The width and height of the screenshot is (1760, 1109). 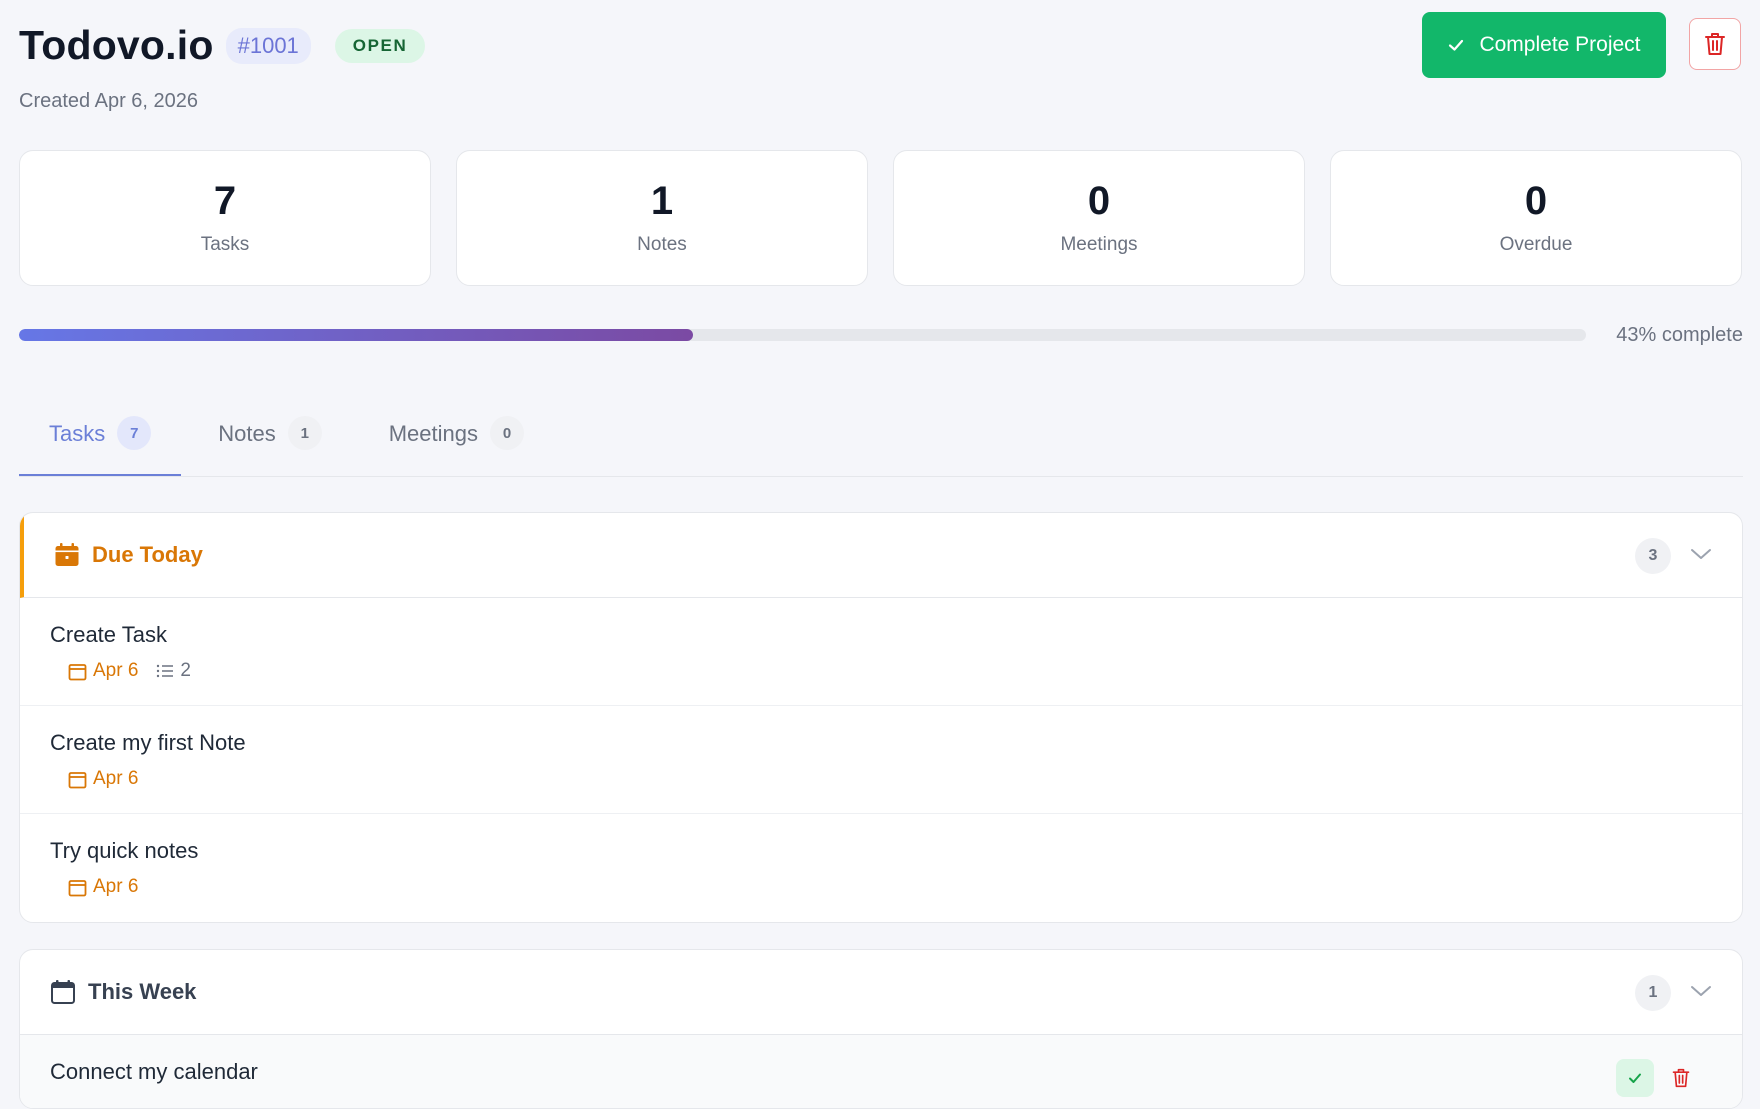 I want to click on section-header-due-today: Due Today 3, so click(x=881, y=555).